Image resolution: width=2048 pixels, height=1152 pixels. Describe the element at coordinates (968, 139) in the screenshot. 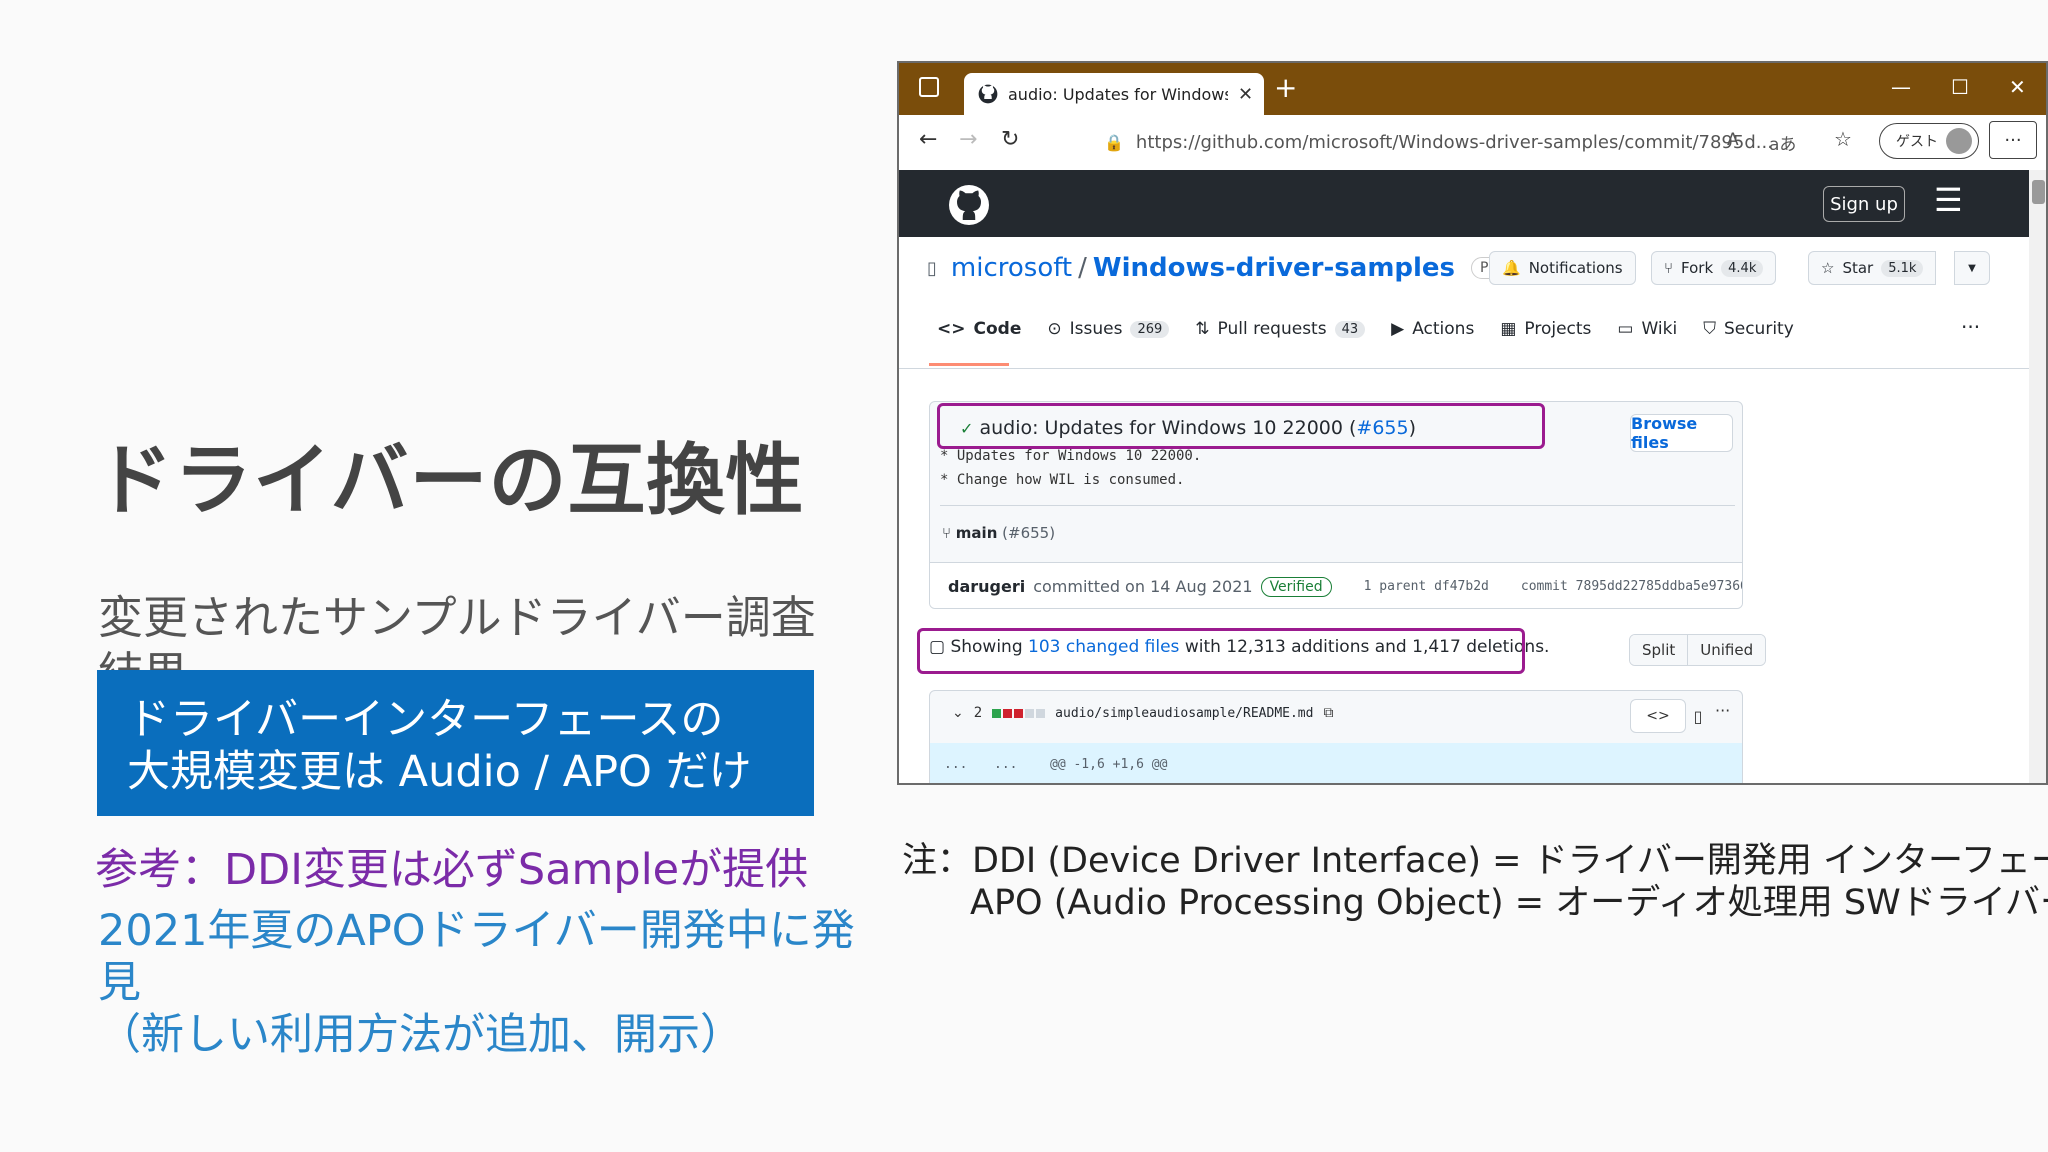

I see `forward-icon: →` at that location.